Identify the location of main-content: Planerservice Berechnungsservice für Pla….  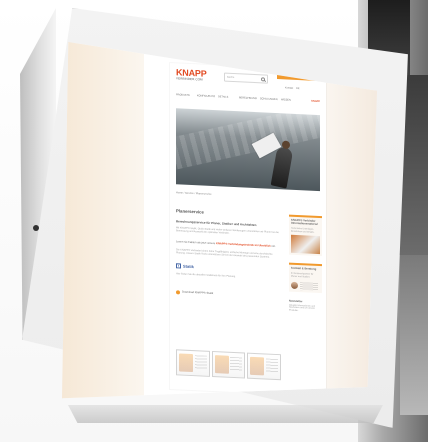
(229, 300).